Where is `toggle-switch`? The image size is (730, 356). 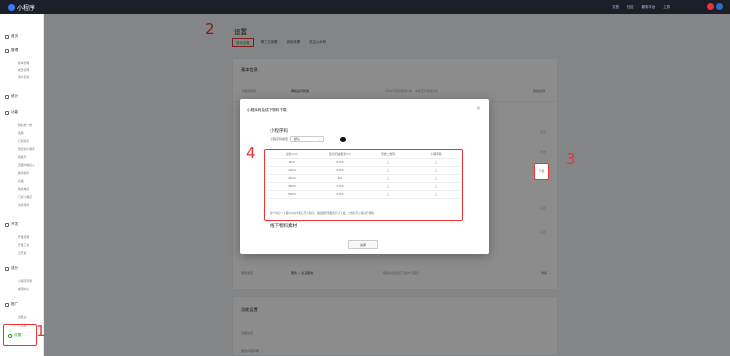
toggle-switch is located at coordinates (343, 139).